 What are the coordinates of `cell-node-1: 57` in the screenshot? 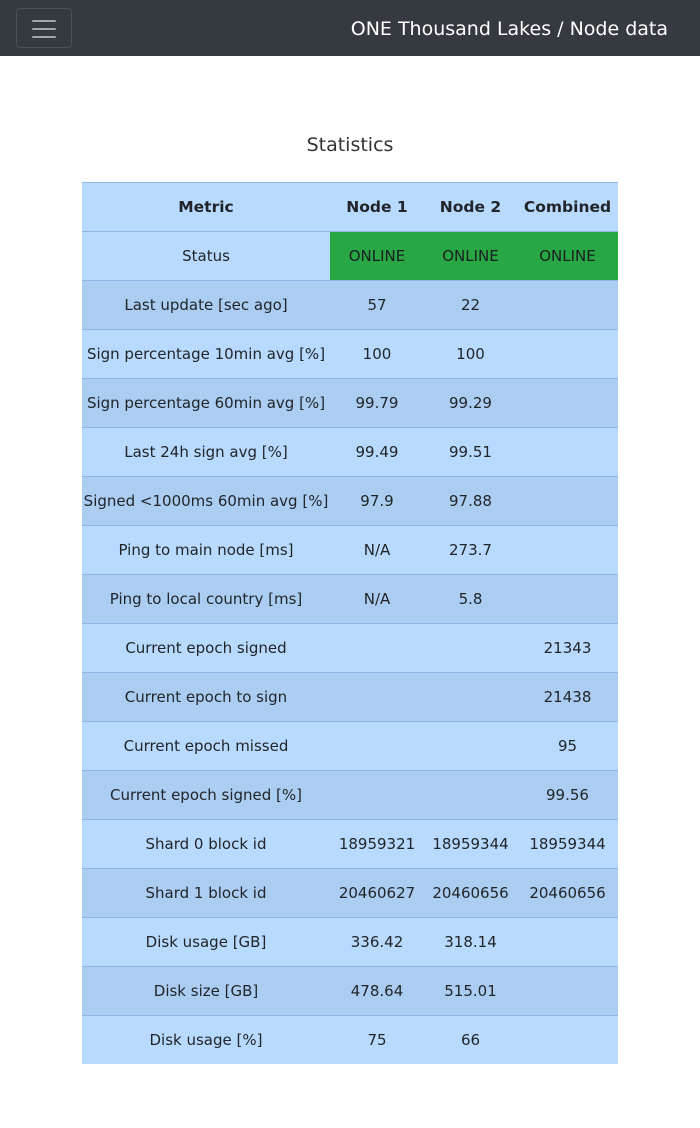 It's located at (377, 305).